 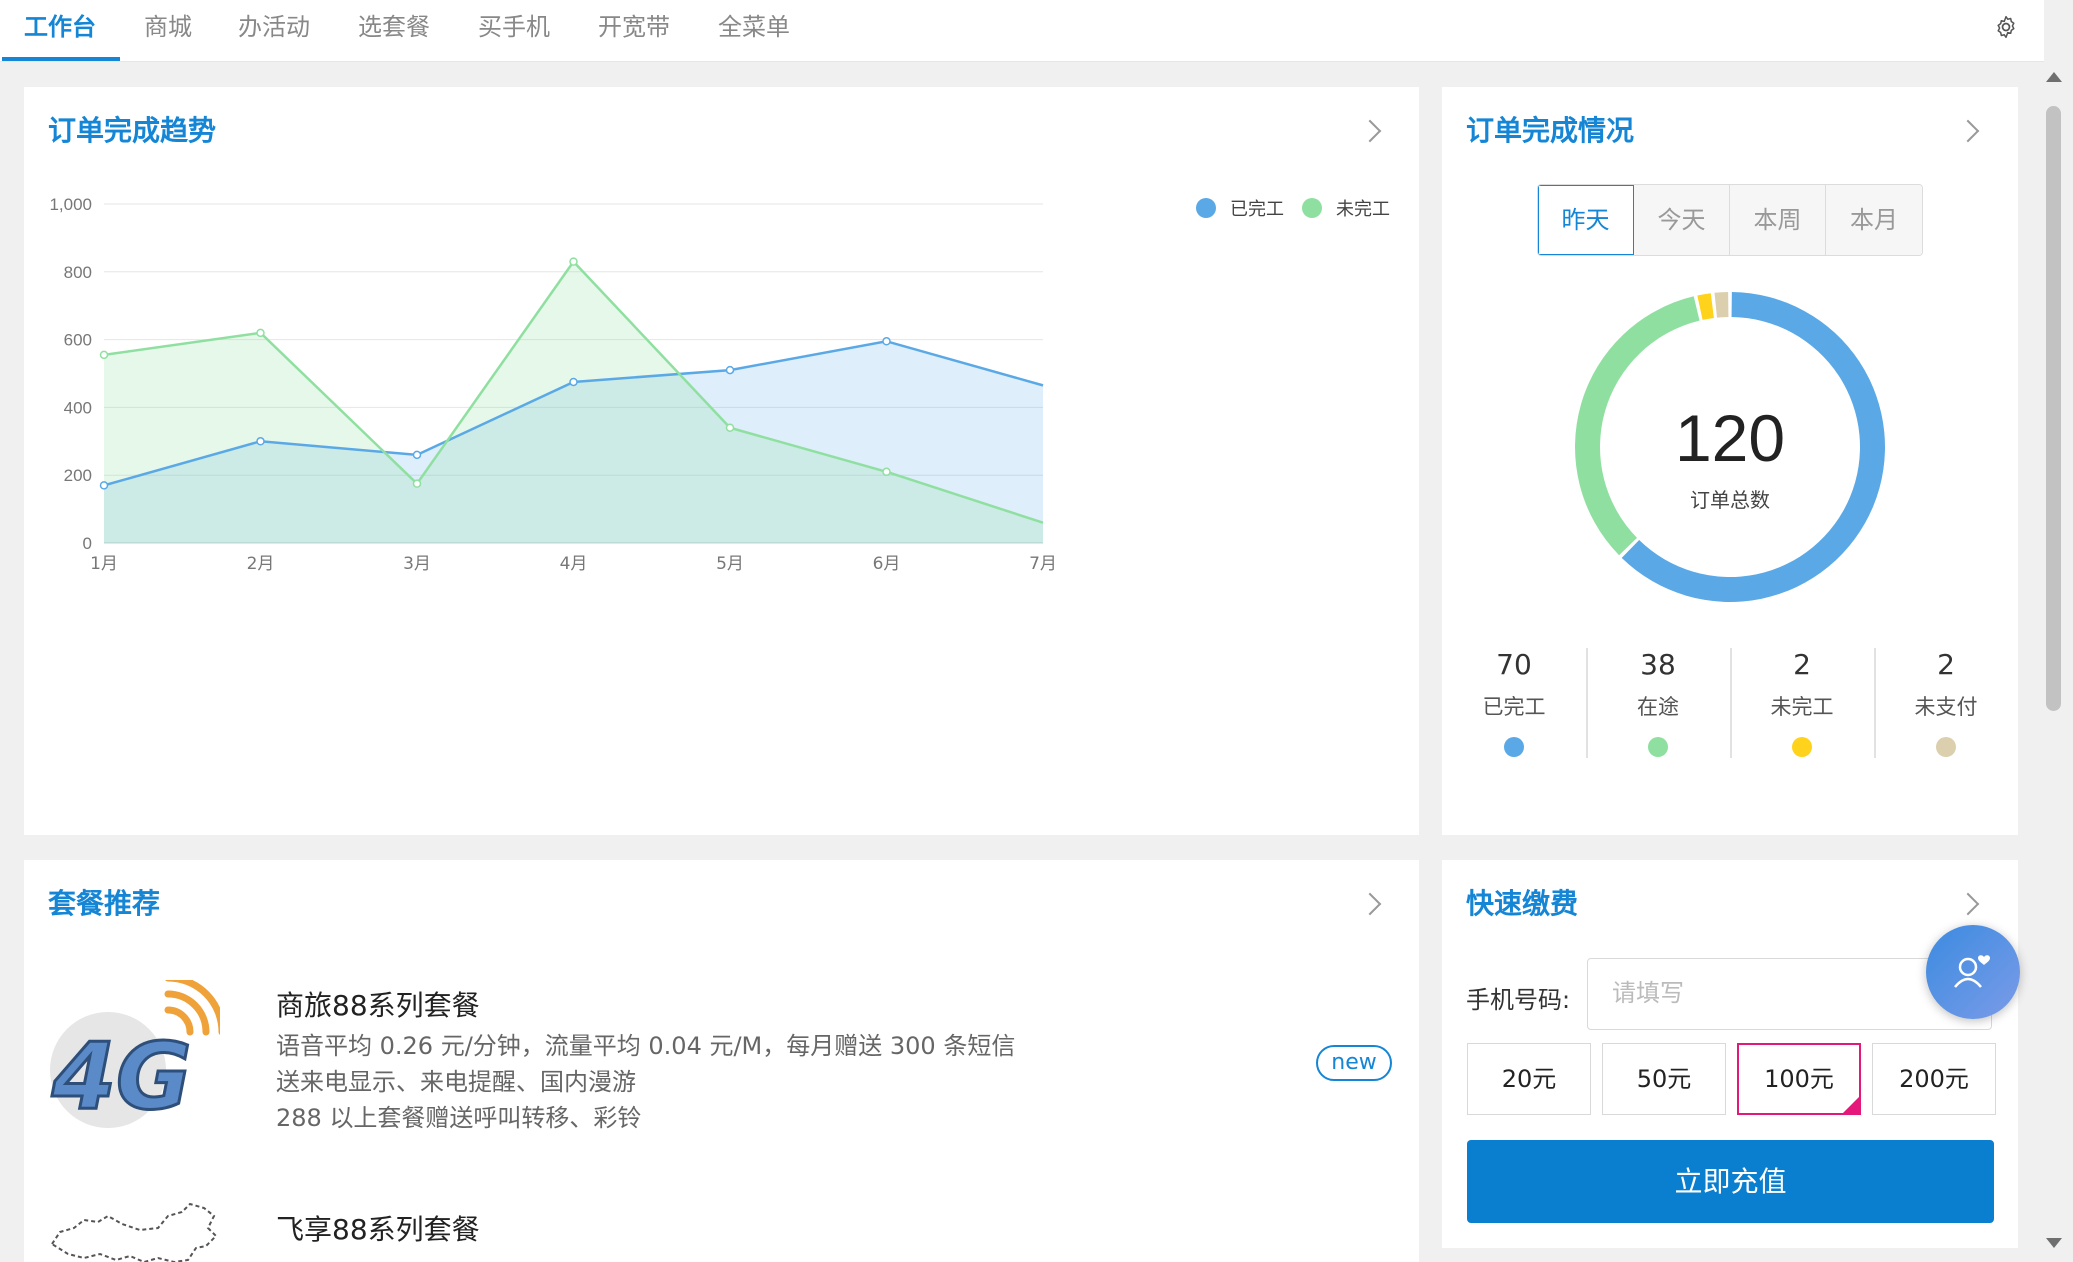 I want to click on stat-unpaid: 2 未支付, so click(x=1946, y=702).